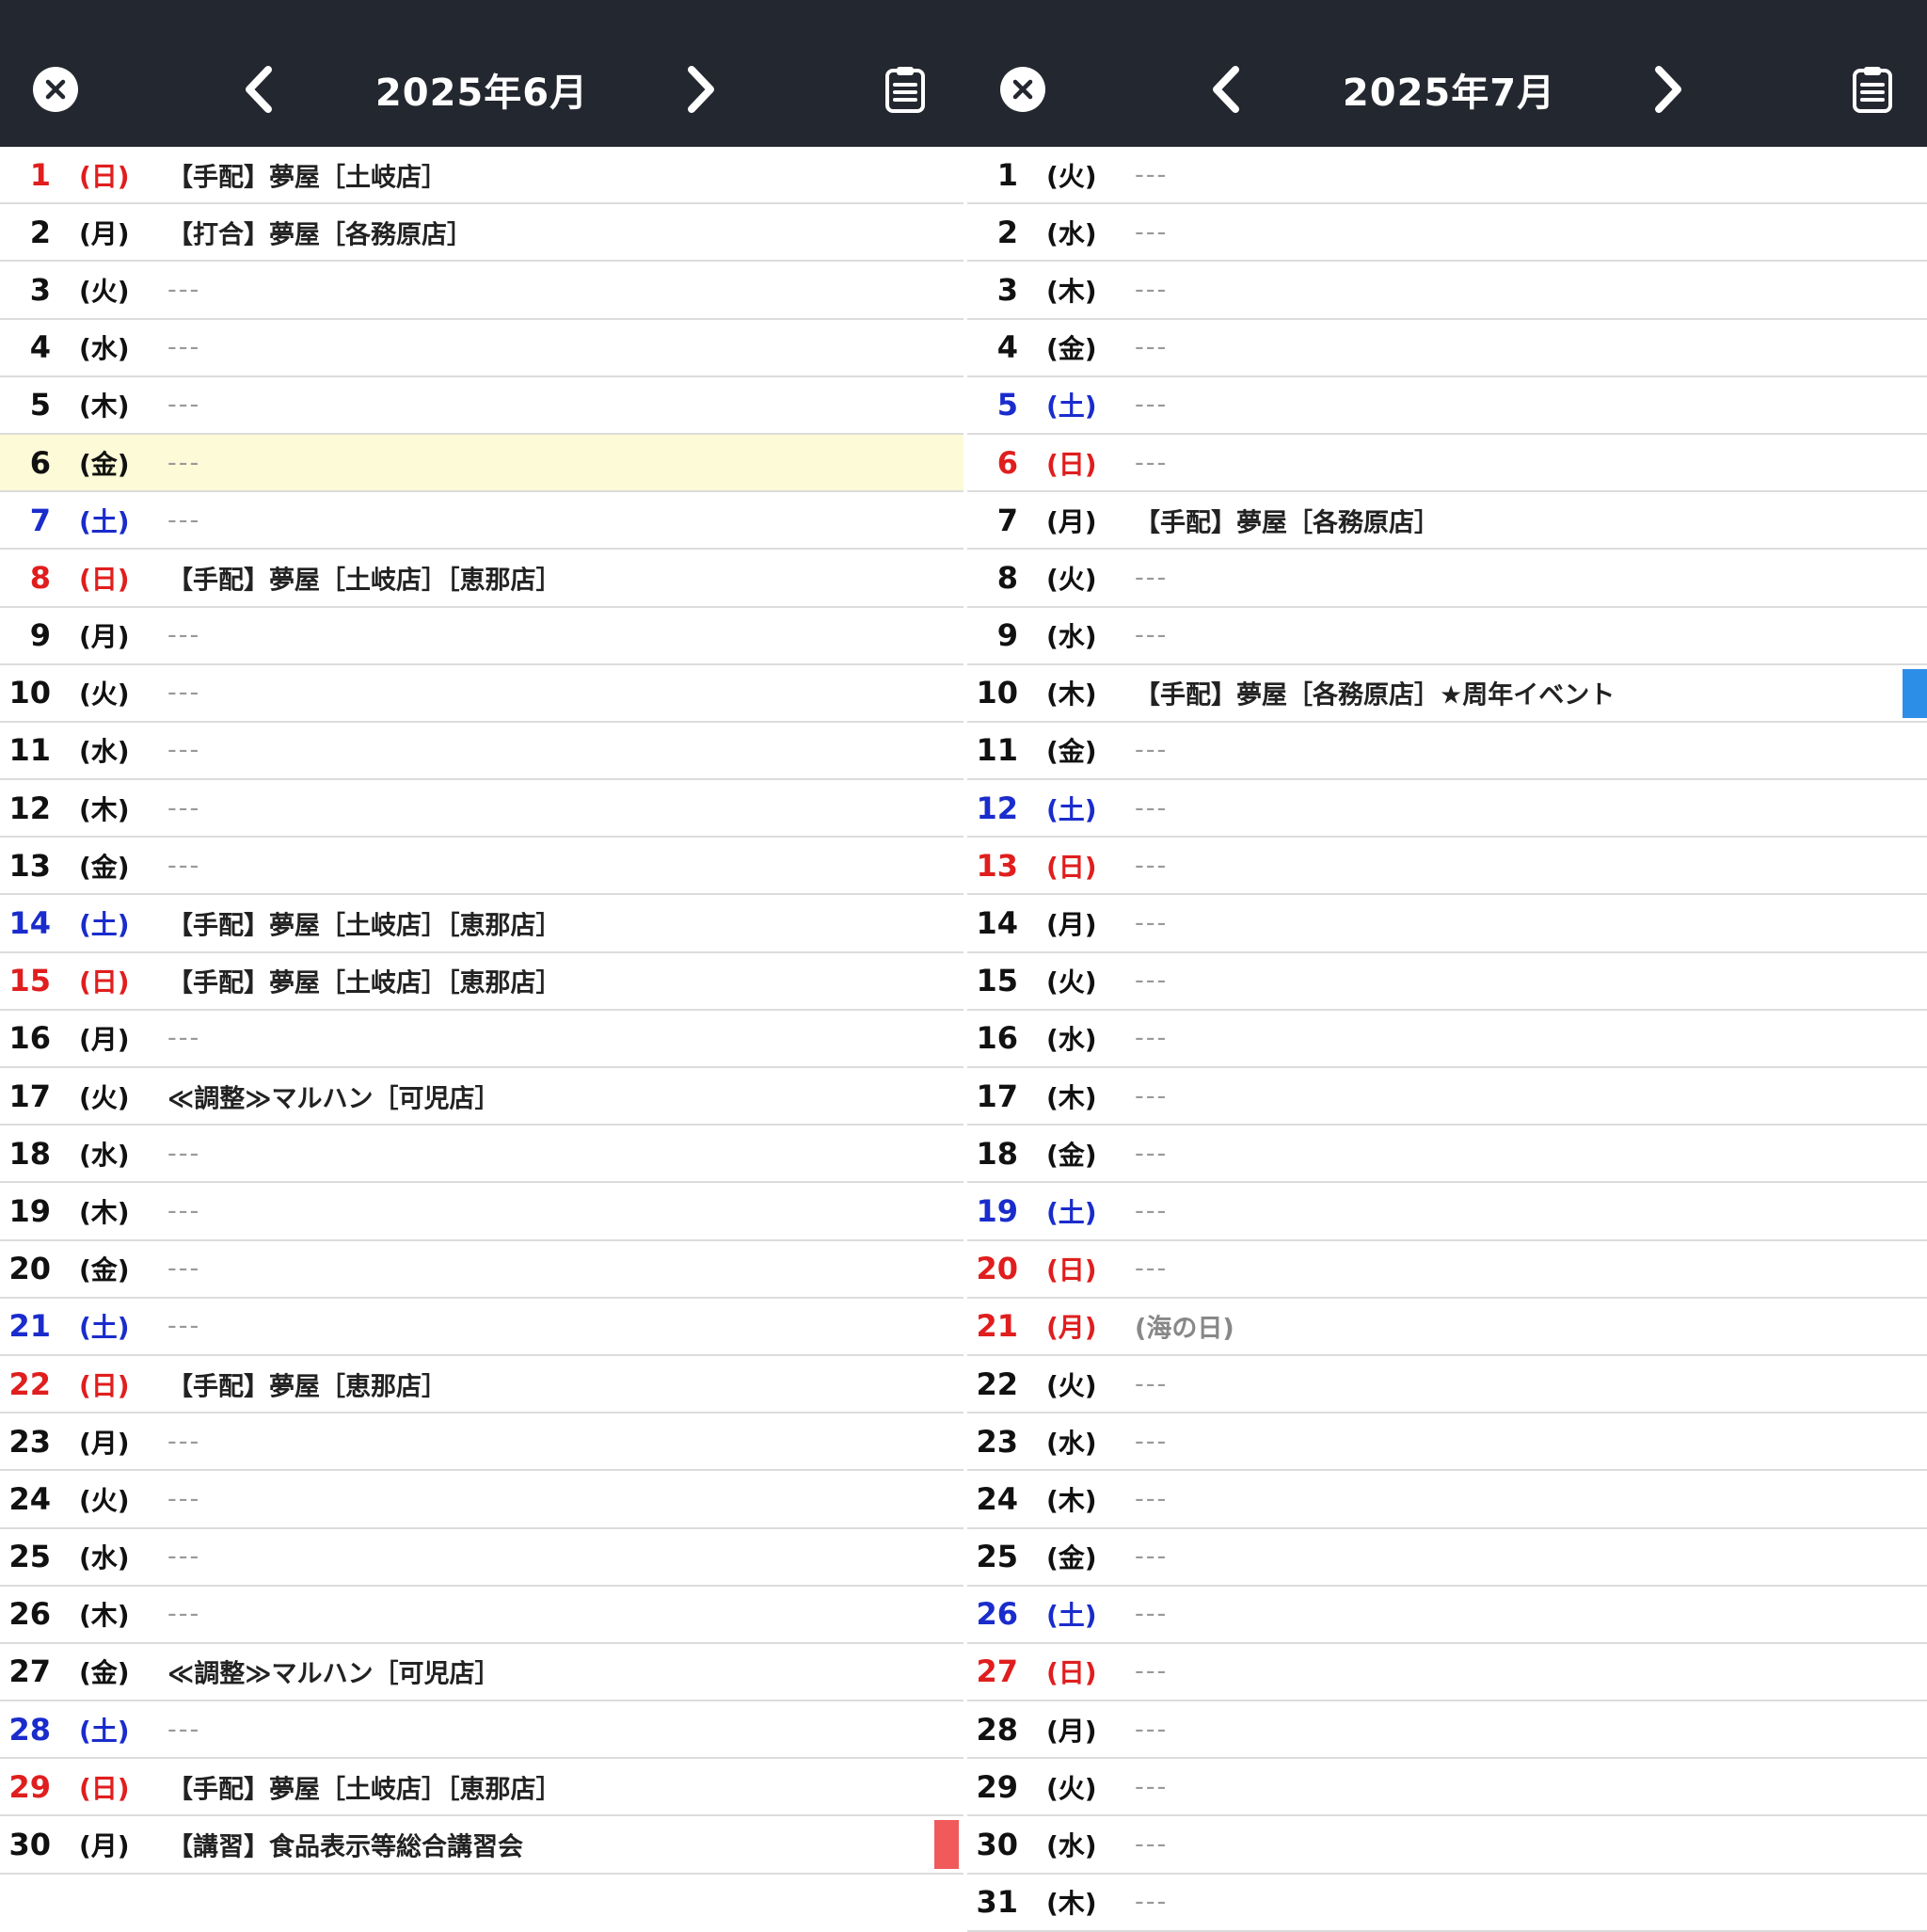 This screenshot has height=1932, width=1927. I want to click on day-row: 17 (火) ≪調整≫マルハン［可児店］, so click(482, 1097).